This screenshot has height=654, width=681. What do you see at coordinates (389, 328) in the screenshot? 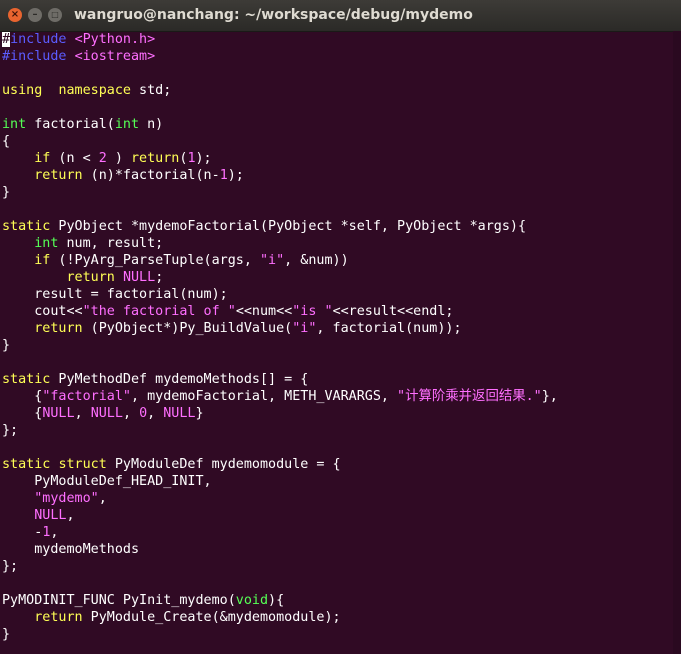
I see `code-token: , factorial(num));` at bounding box center [389, 328].